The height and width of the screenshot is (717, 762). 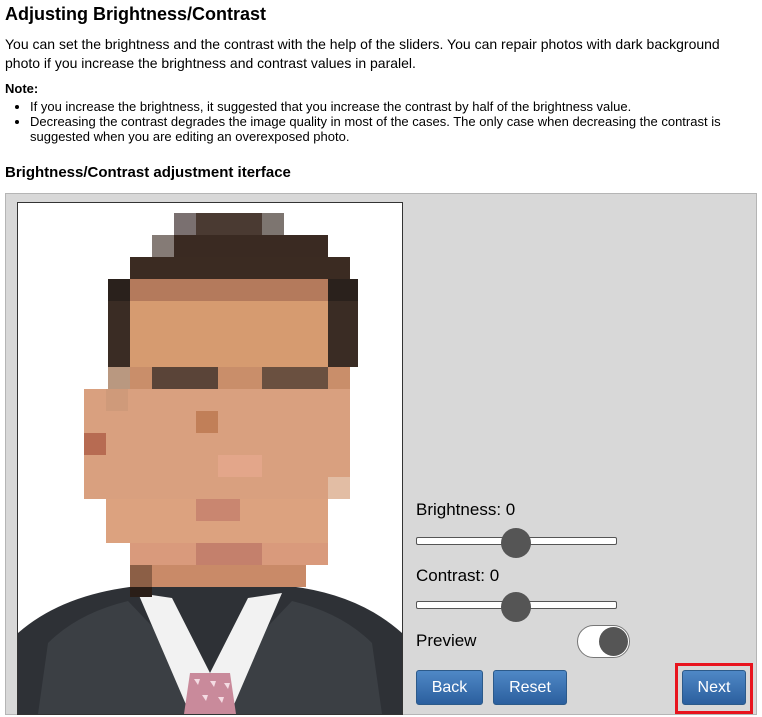 I want to click on reset-button: Reset, so click(x=530, y=687).